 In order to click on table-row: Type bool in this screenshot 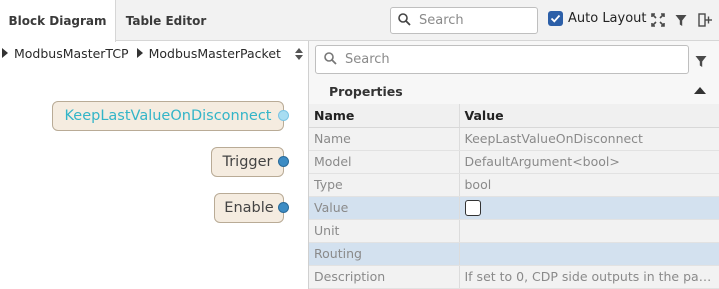, I will do `click(514, 185)`.